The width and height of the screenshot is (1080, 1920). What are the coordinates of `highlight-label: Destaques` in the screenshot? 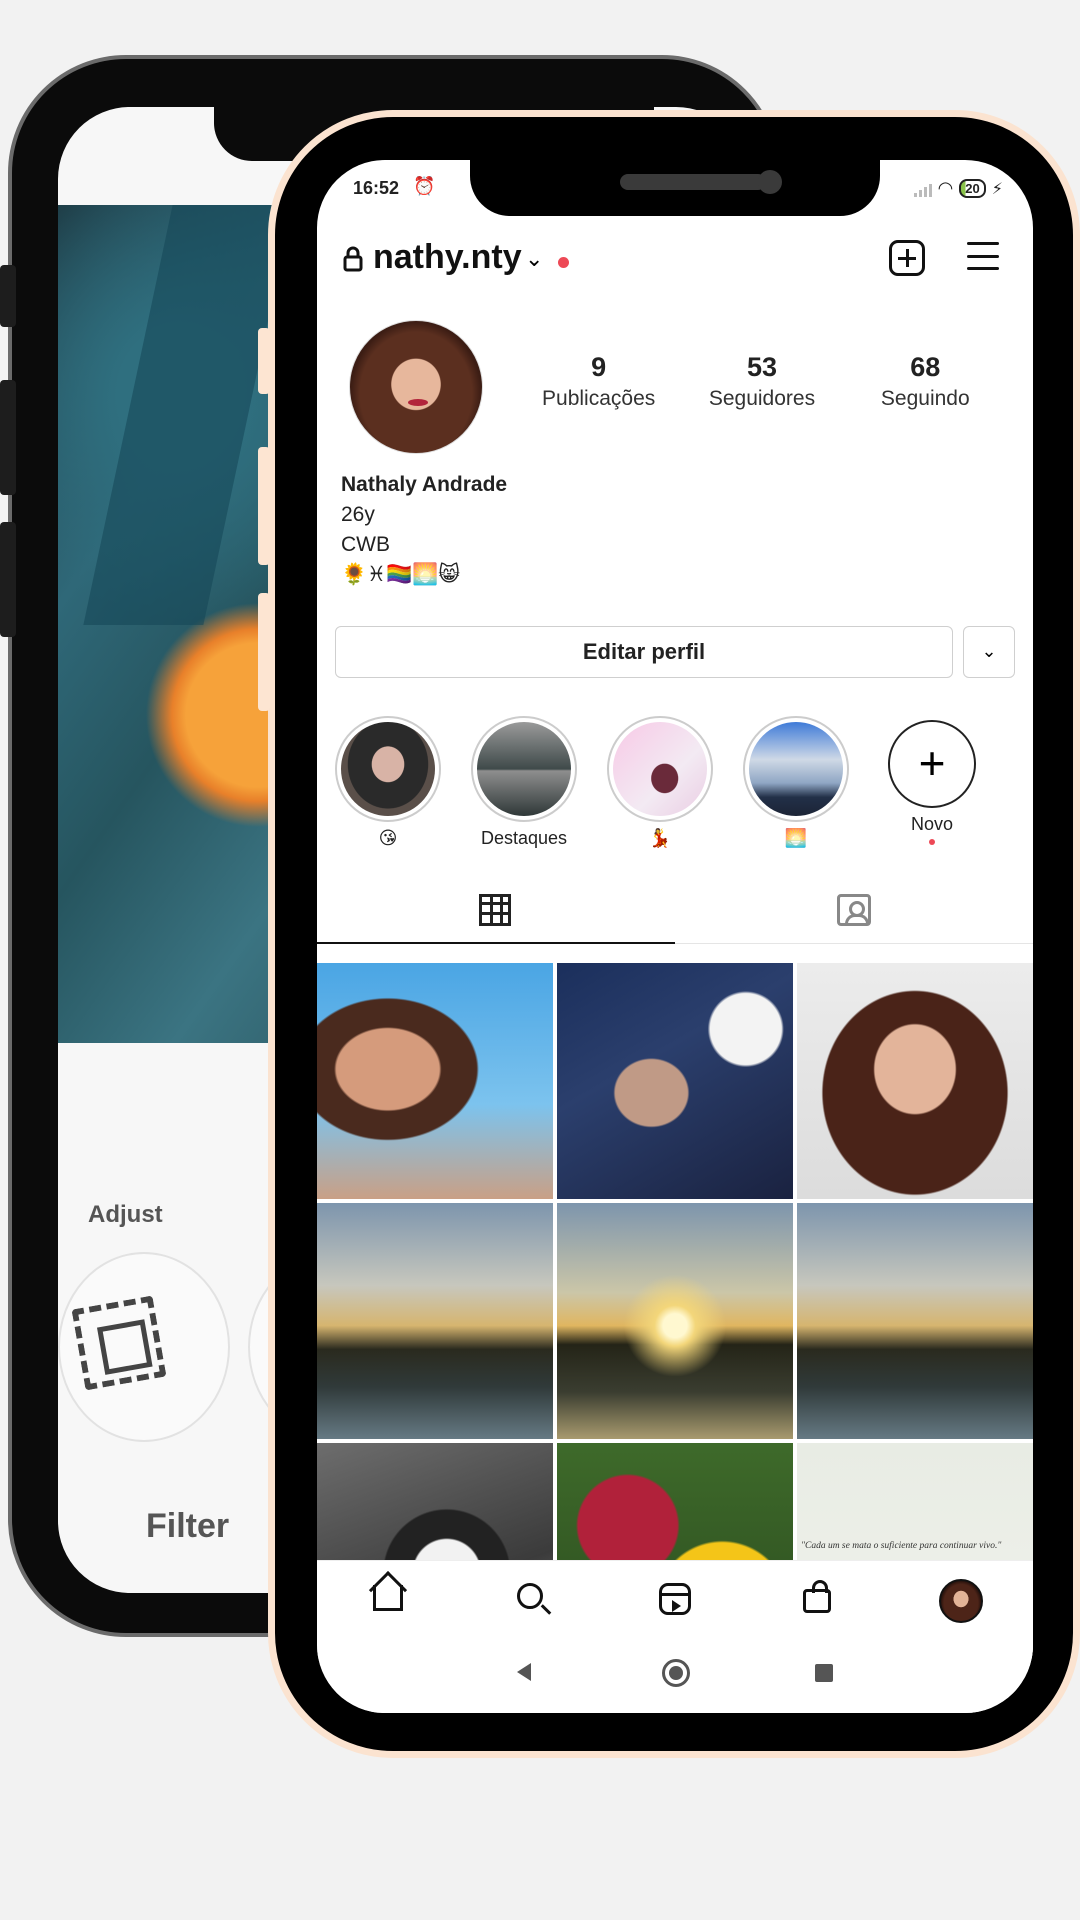 It's located at (524, 838).